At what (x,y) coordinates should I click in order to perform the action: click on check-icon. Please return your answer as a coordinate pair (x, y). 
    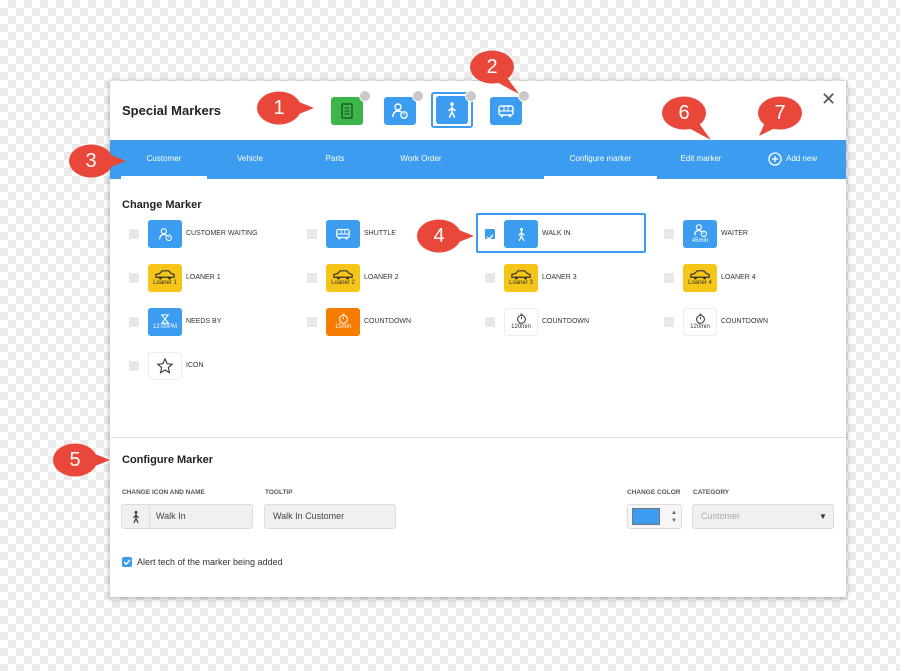
    Looking at the image, I should click on (127, 562).